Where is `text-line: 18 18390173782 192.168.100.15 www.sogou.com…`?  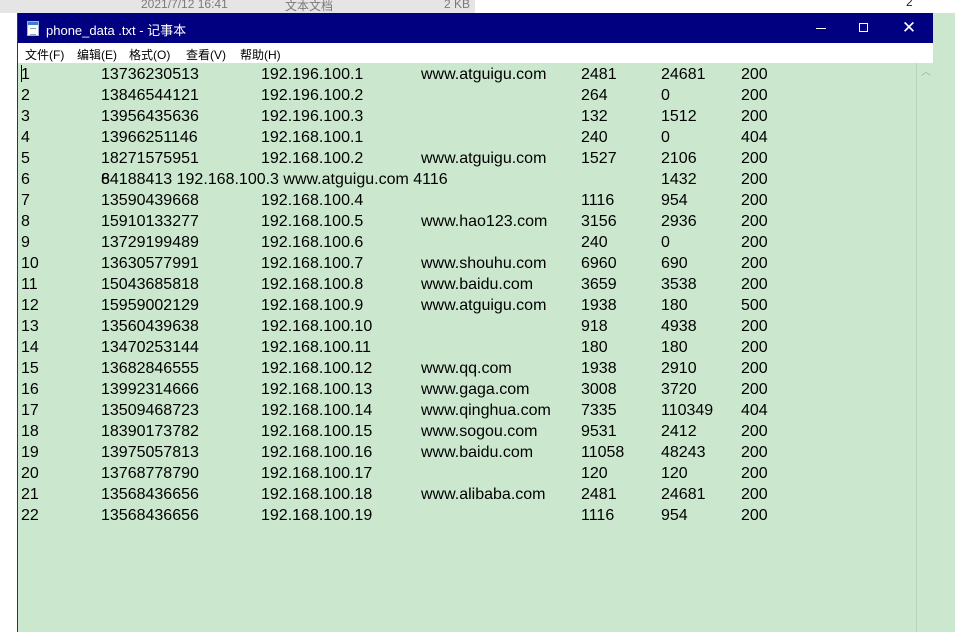 text-line: 18 18390173782 192.168.100.15 www.sogou.com… is located at coordinates (466, 431).